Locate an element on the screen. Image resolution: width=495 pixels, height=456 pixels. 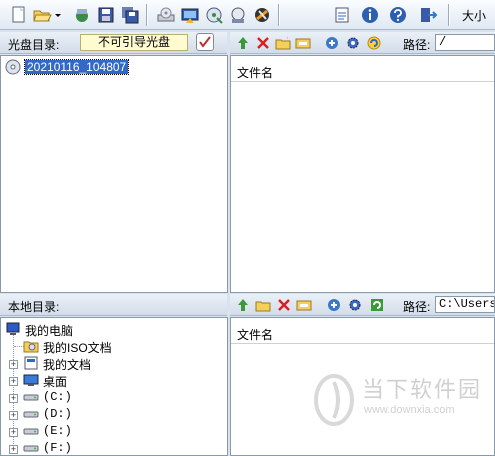
watermark: 当下软件园 www.downxia.com is located at coordinates (402, 402).